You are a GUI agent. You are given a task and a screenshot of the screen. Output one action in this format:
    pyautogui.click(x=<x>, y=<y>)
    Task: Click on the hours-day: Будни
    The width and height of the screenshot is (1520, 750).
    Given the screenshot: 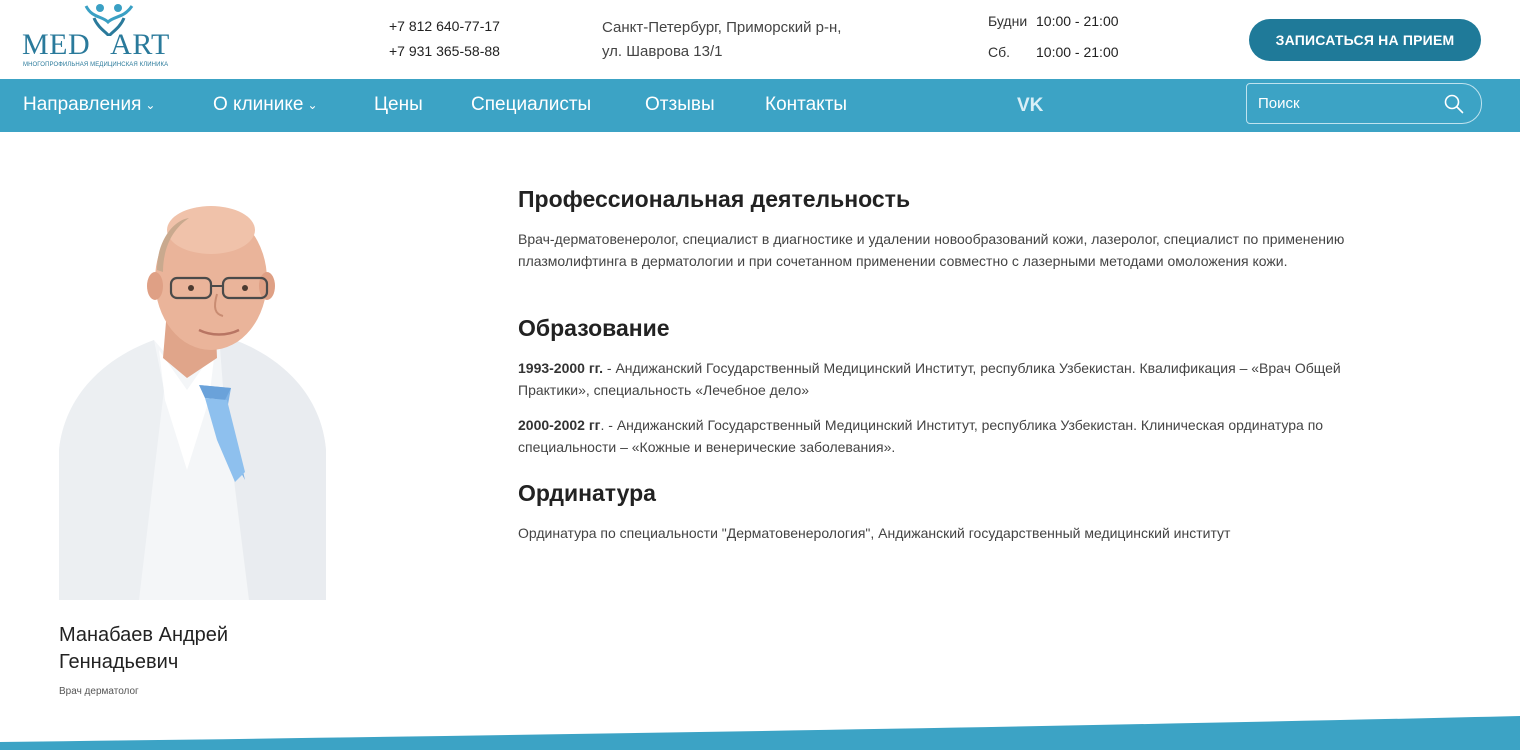 What is the action you would take?
    pyautogui.click(x=1008, y=21)
    